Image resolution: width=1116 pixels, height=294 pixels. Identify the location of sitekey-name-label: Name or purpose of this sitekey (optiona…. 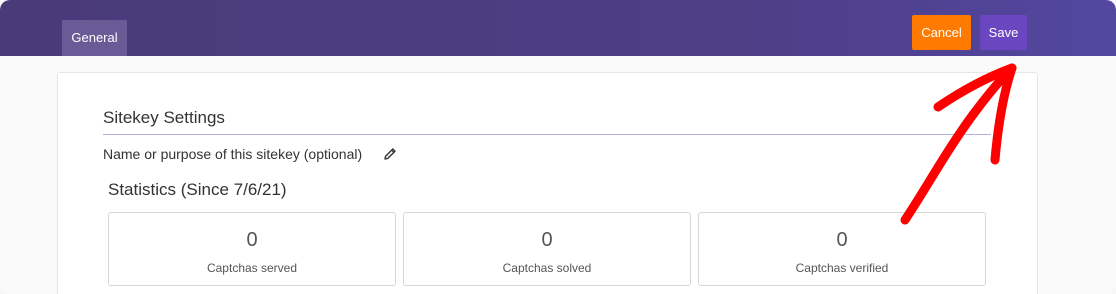
(232, 154).